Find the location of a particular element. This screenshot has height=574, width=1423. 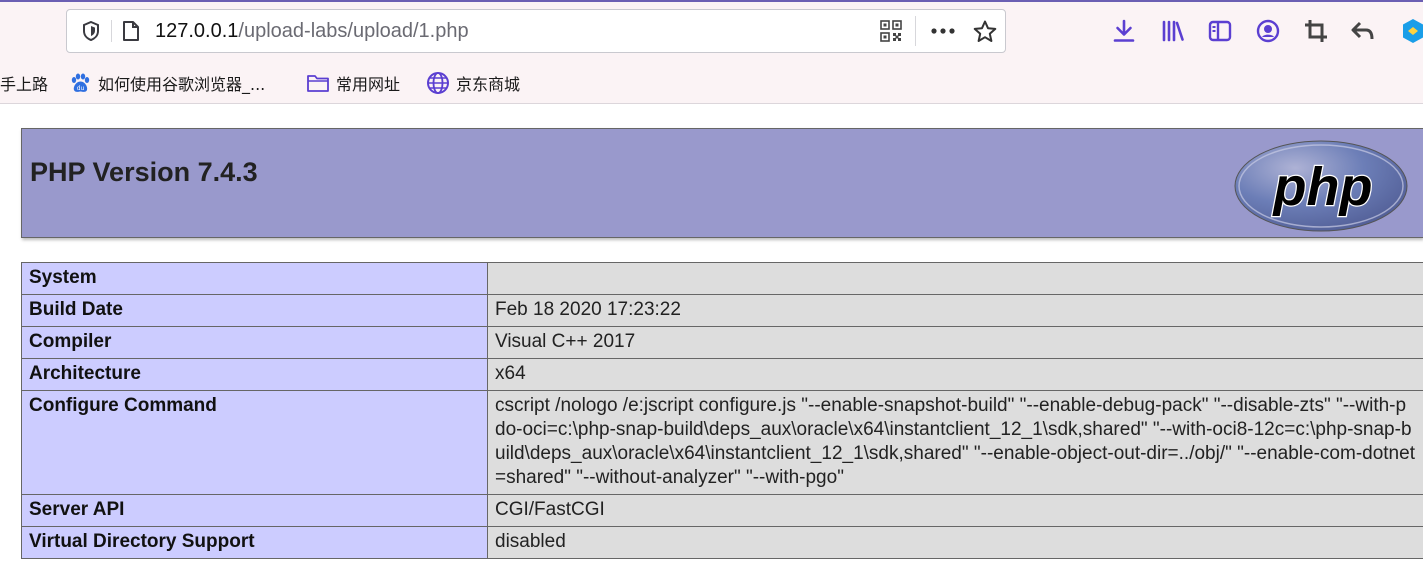

bookmark-star-icon is located at coordinates (985, 31).